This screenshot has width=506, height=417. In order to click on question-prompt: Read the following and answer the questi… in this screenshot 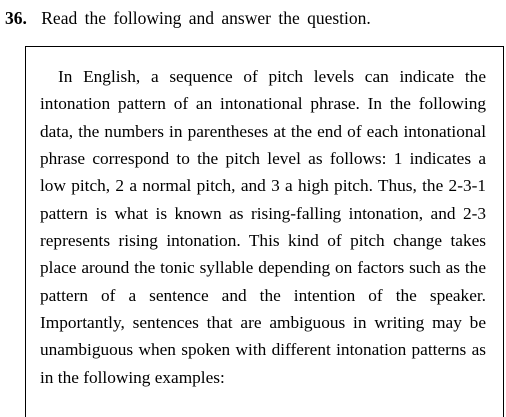, I will do `click(206, 18)`.